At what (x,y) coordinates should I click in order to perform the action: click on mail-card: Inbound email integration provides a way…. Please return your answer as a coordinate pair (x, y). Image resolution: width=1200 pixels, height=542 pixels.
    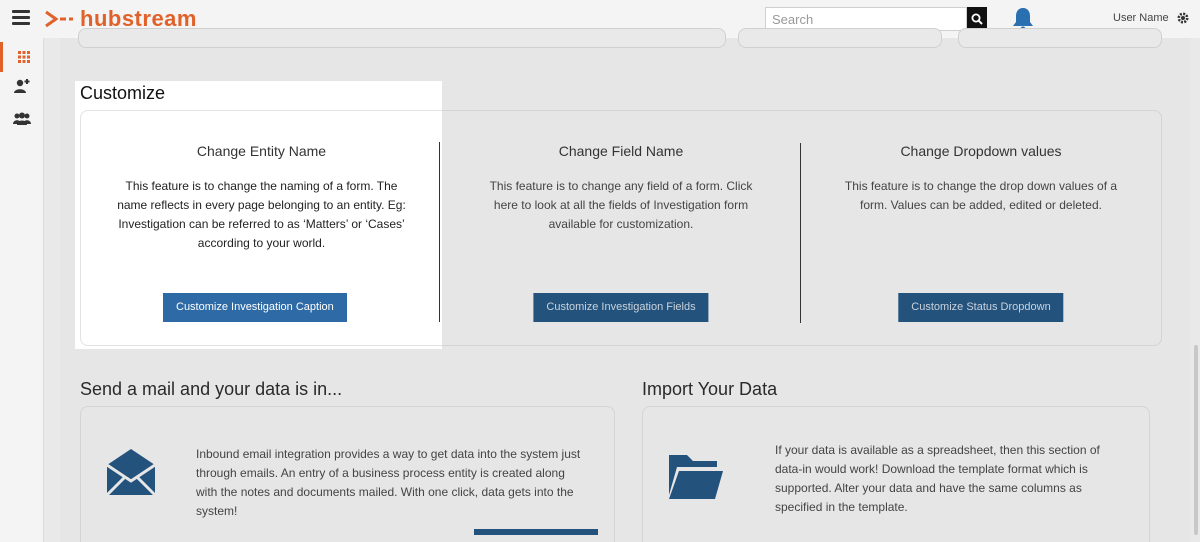
    Looking at the image, I should click on (347, 474).